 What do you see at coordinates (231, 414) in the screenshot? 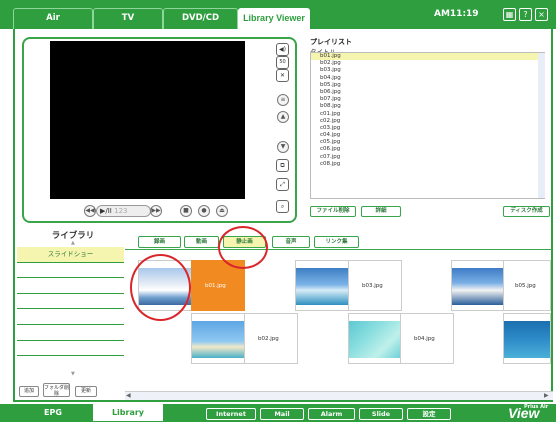
I see `internet-button: Internet` at bounding box center [231, 414].